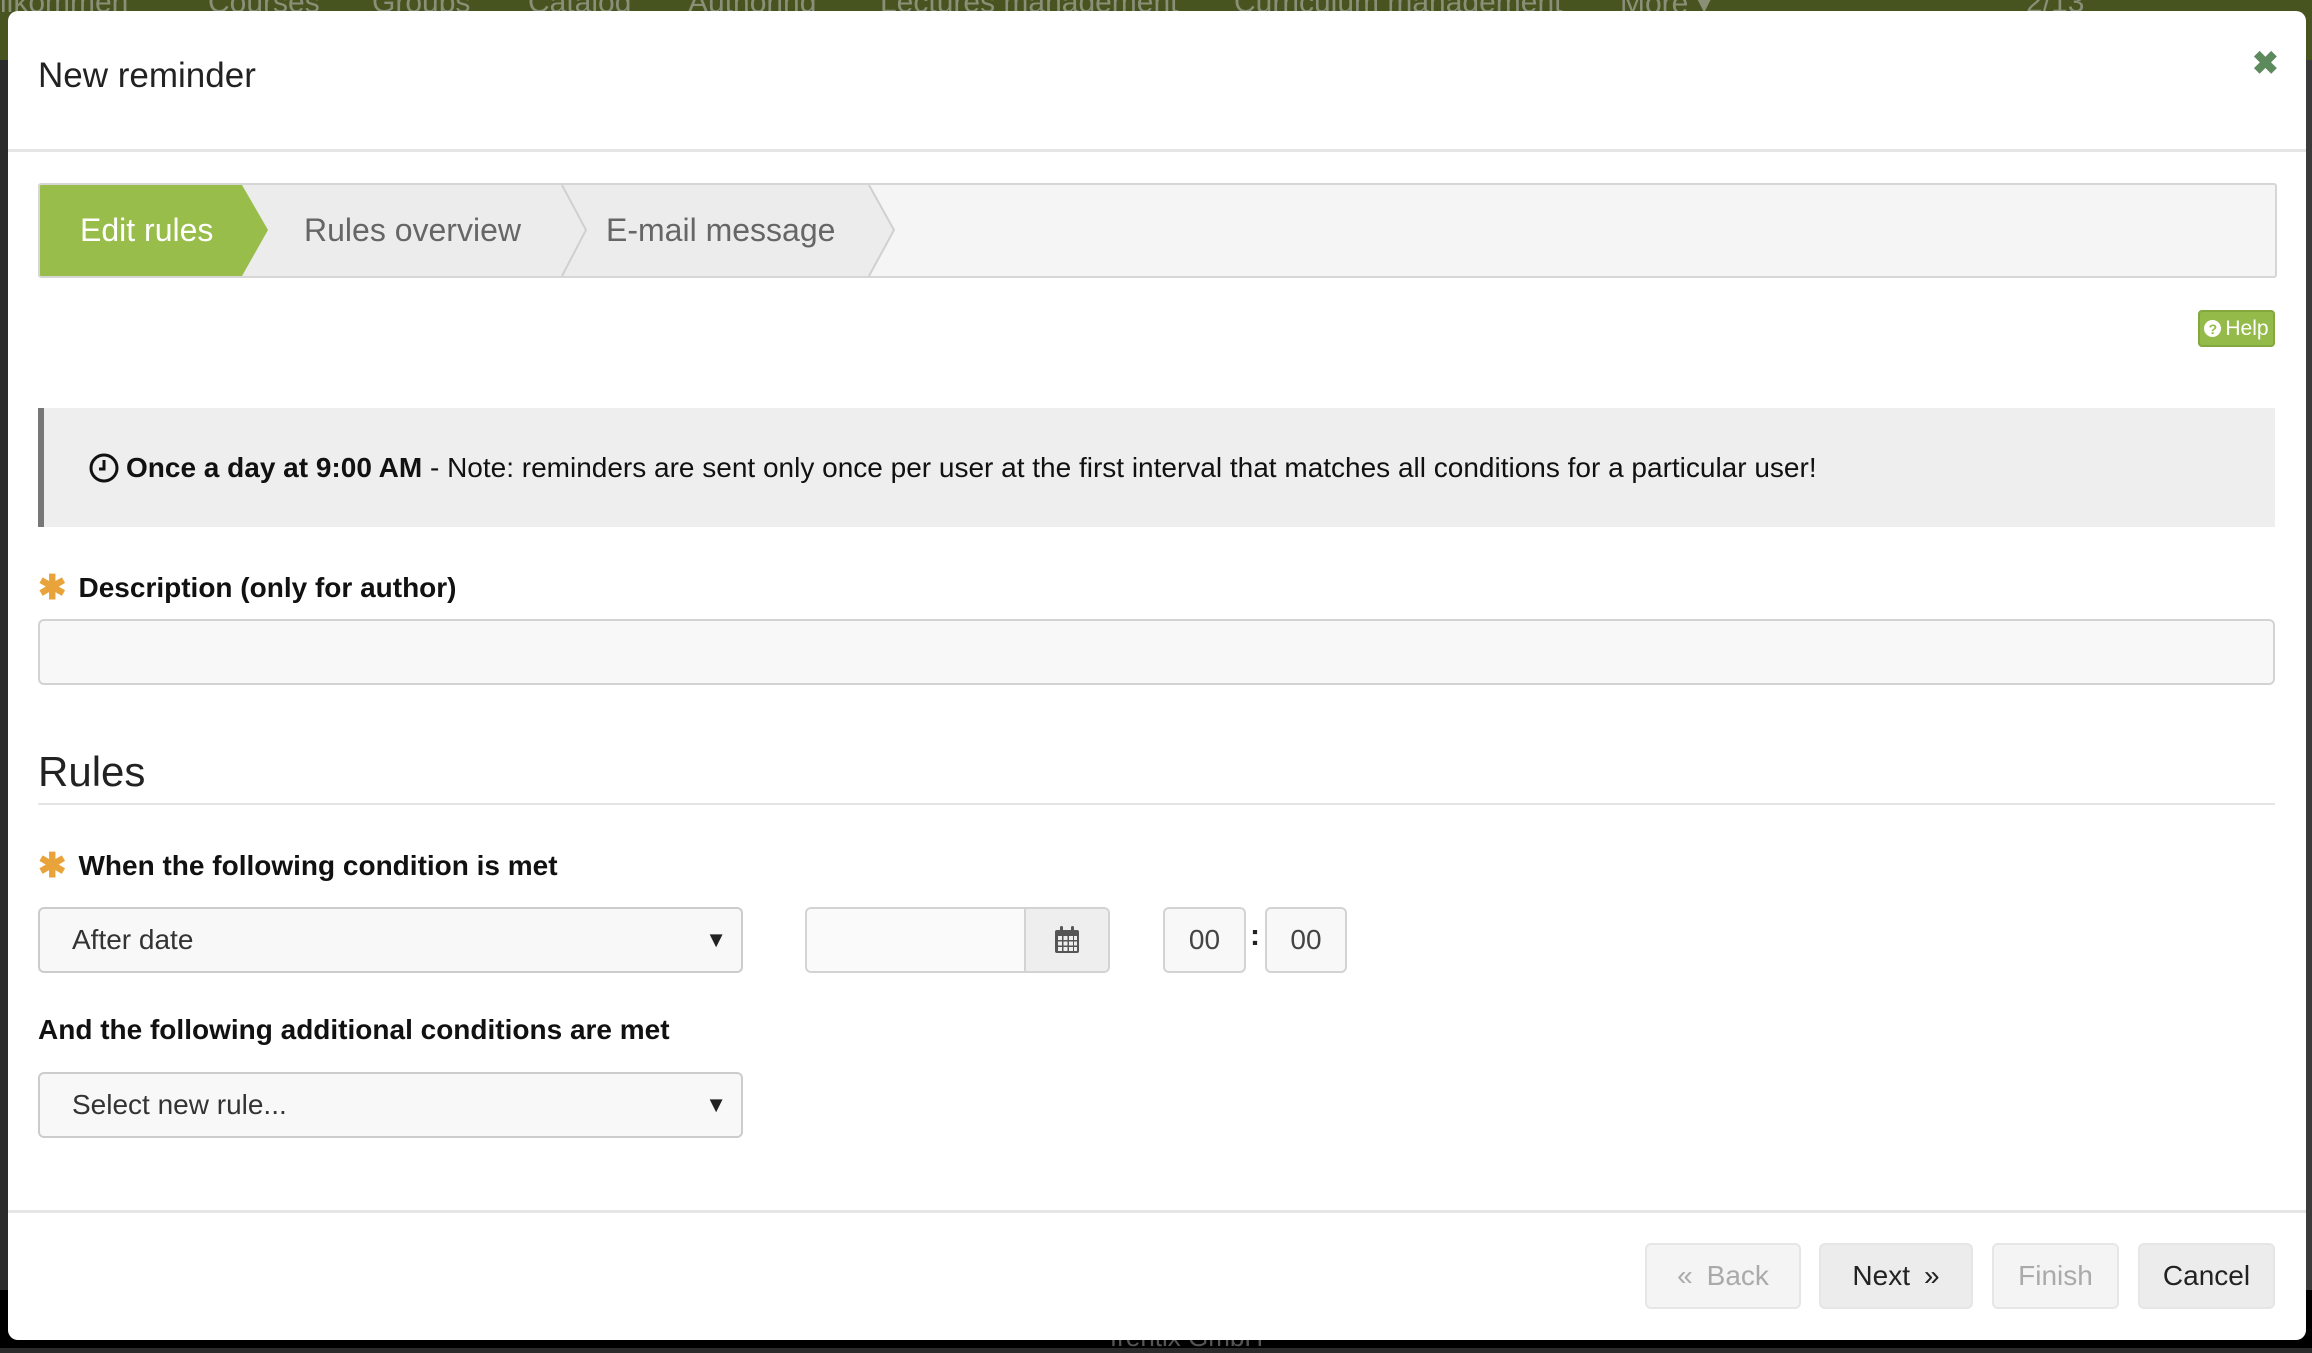 This screenshot has width=2312, height=1353. I want to click on help-label: Help, so click(2247, 328).